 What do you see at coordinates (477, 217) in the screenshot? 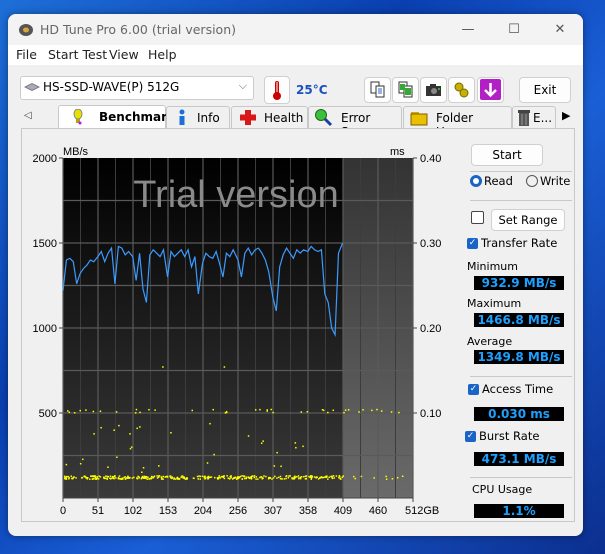
I see `set-range-checkbox` at bounding box center [477, 217].